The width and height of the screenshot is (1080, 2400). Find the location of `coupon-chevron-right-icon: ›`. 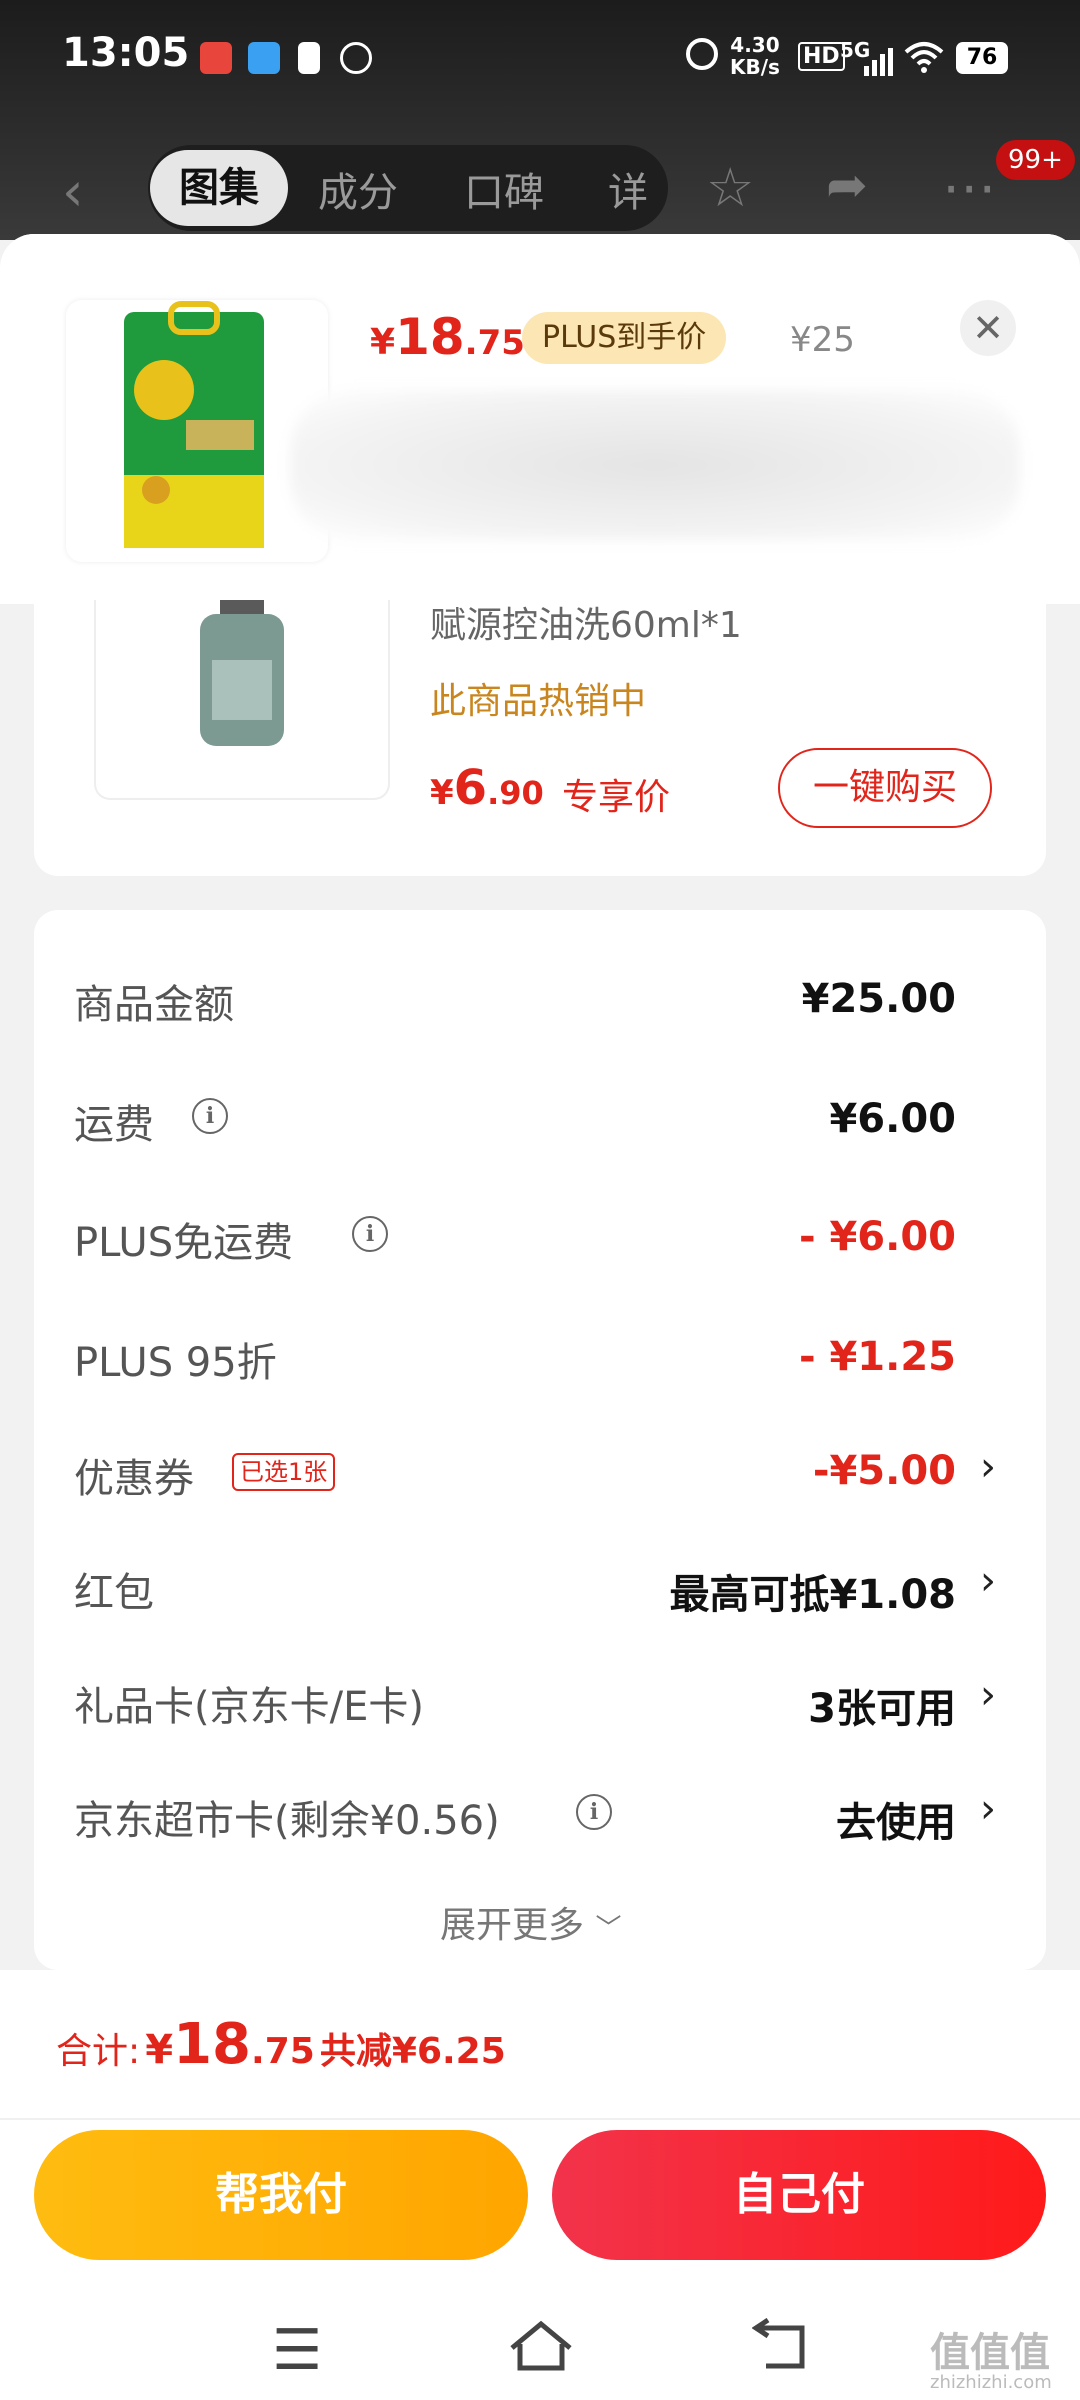

coupon-chevron-right-icon: › is located at coordinates (988, 1467).